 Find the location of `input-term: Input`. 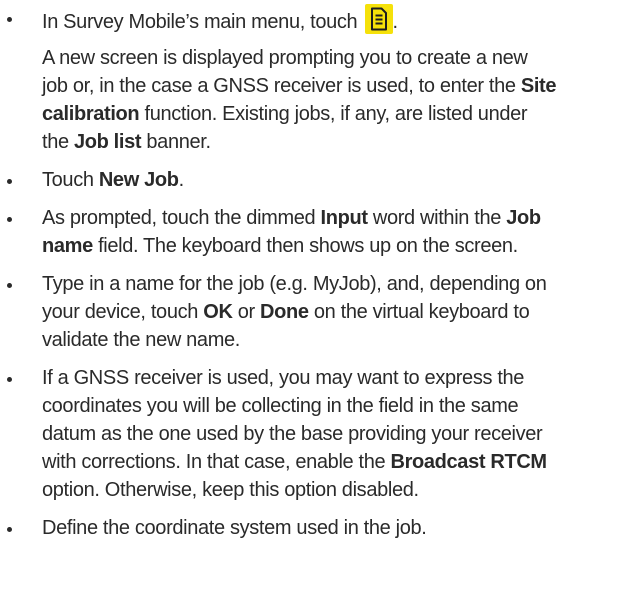

input-term: Input is located at coordinates (344, 218).